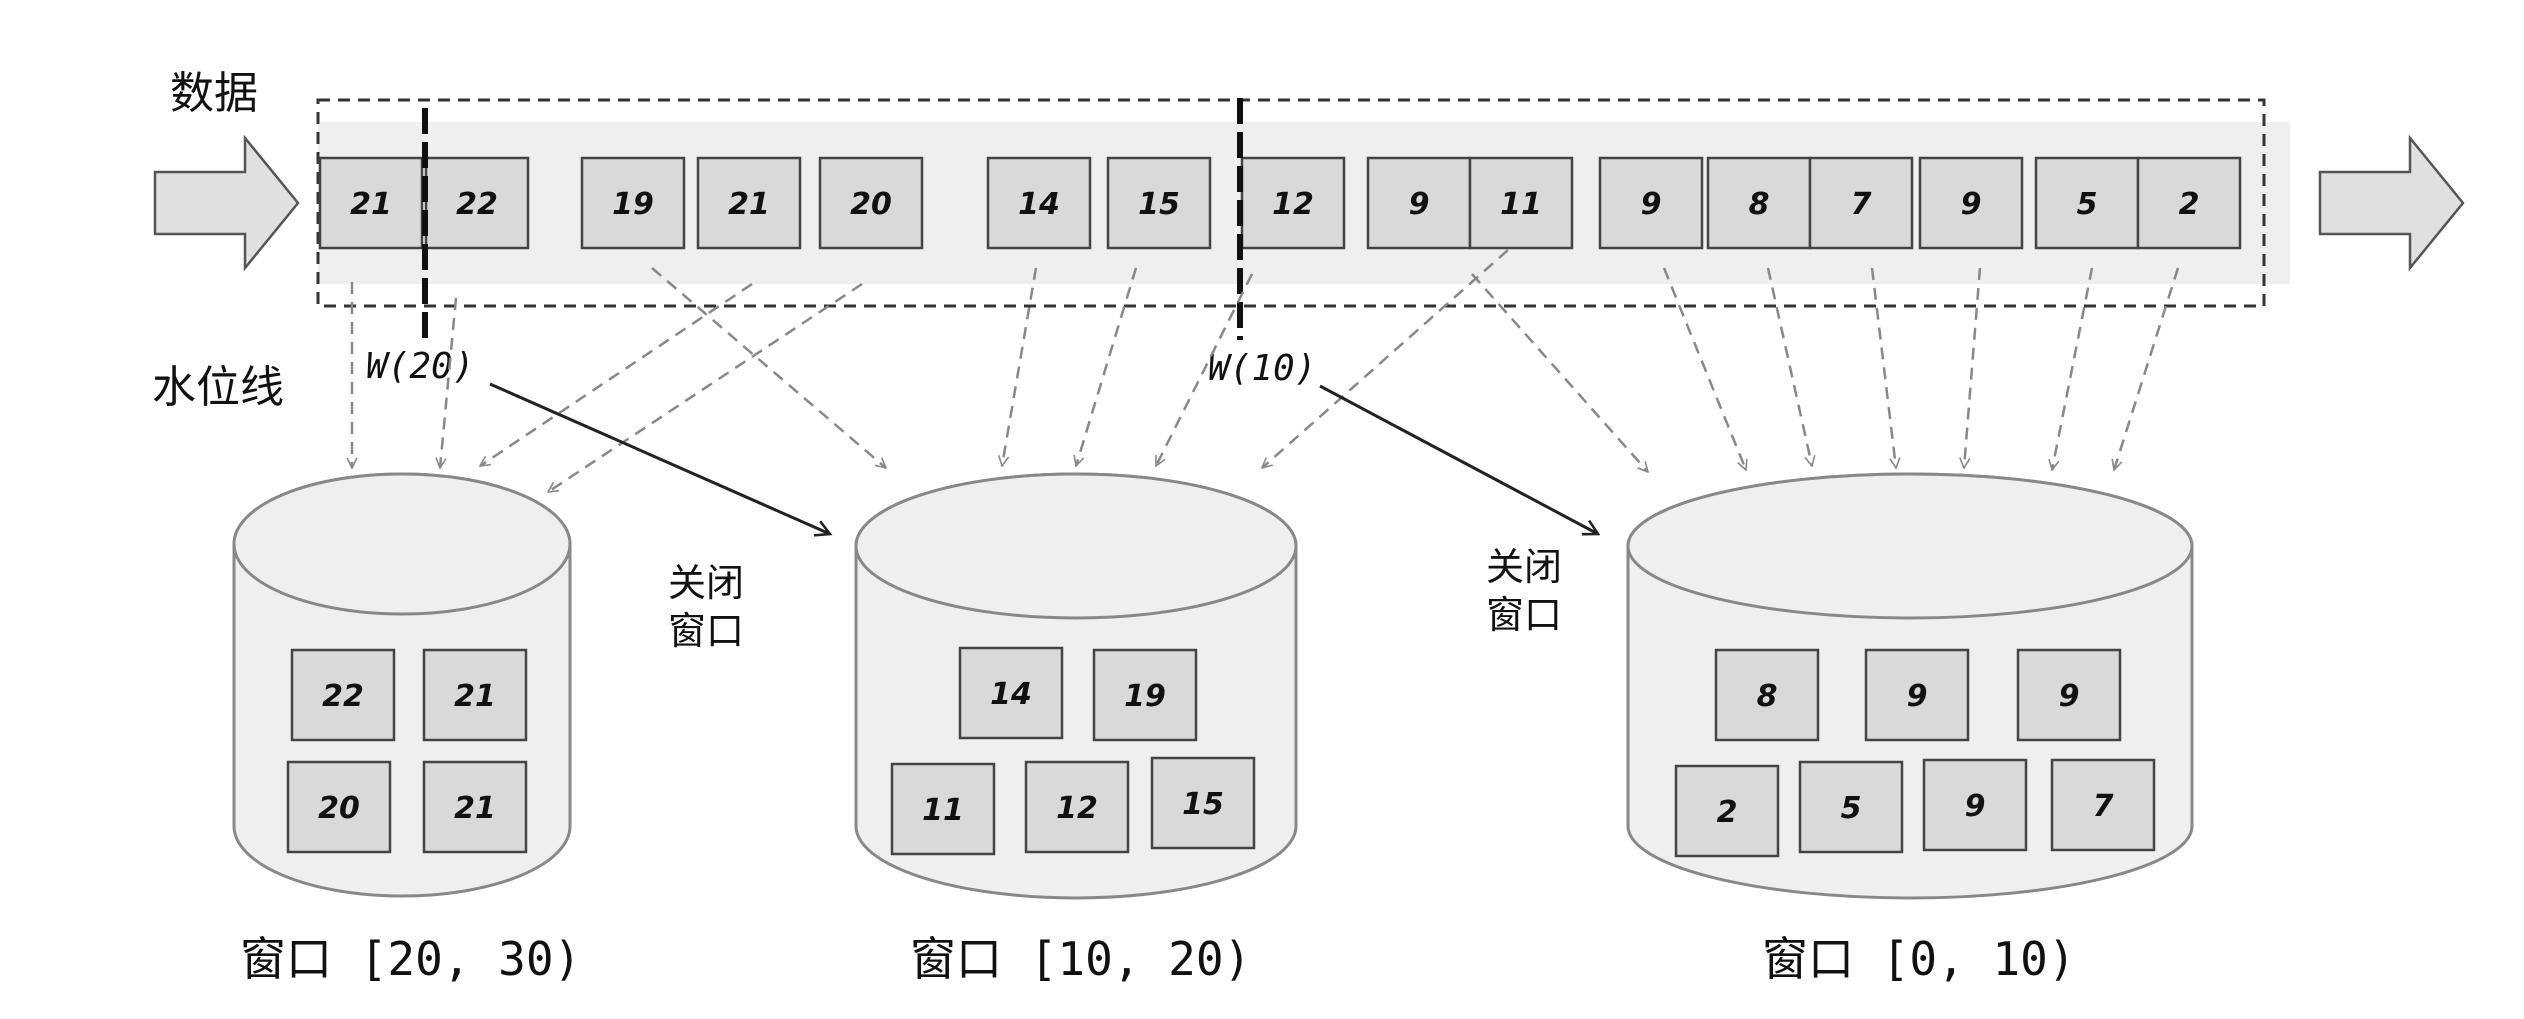 The width and height of the screenshot is (2524, 1019). What do you see at coordinates (1076, 546) in the screenshot?
I see `window-bucket-10-20-lid` at bounding box center [1076, 546].